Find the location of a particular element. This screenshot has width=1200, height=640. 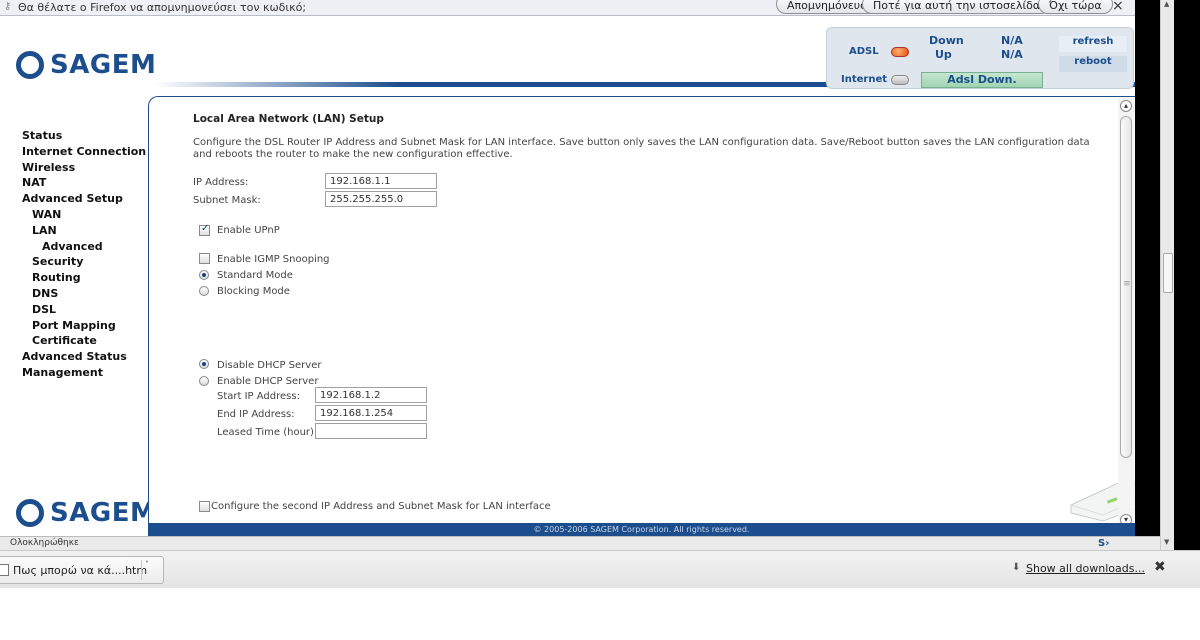

leased-time-label: Leased Time (hour): is located at coordinates (267, 432).